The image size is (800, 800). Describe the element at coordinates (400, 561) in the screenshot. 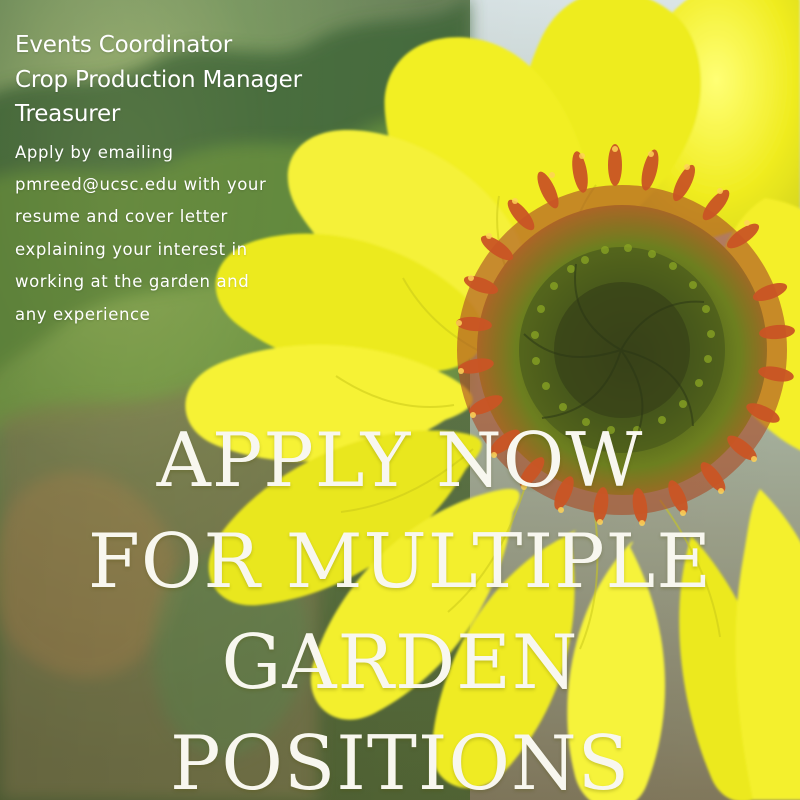

I see `headline-for-multiple: FOR MULTIPLE` at that location.